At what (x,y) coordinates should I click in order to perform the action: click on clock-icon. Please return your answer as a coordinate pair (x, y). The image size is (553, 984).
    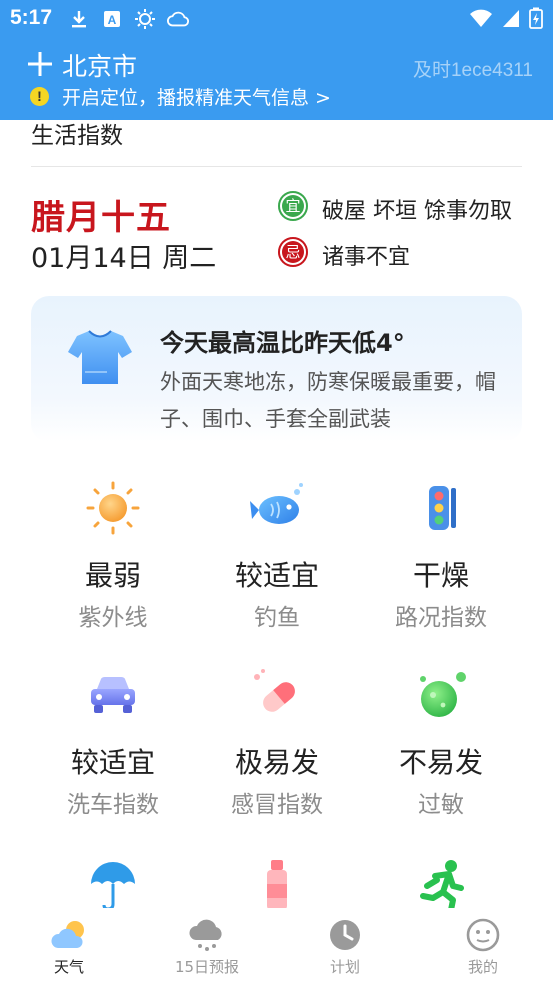
    Looking at the image, I should click on (345, 935).